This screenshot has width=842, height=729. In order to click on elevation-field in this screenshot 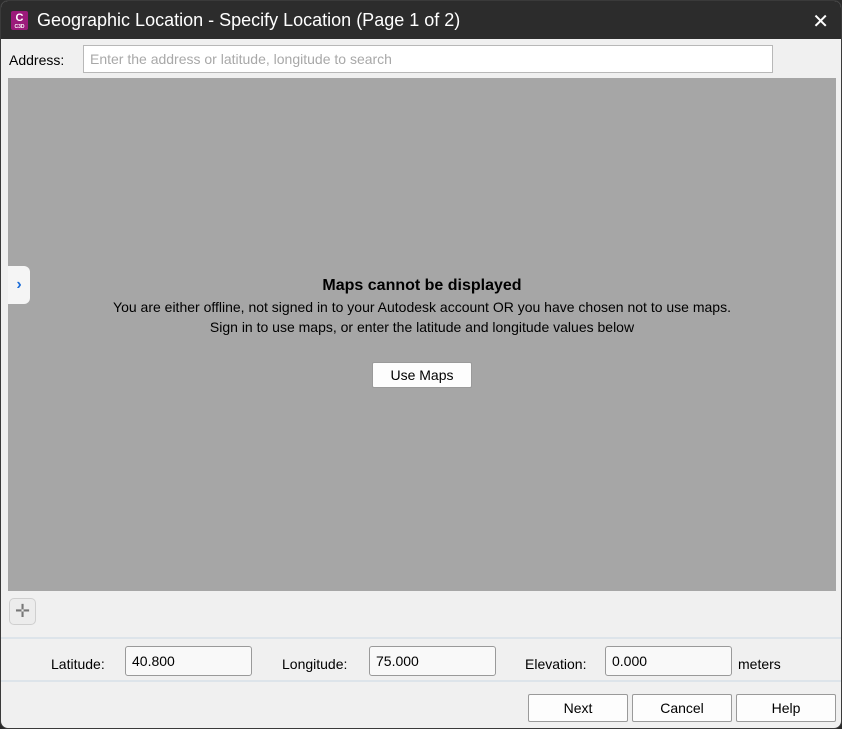, I will do `click(668, 661)`.